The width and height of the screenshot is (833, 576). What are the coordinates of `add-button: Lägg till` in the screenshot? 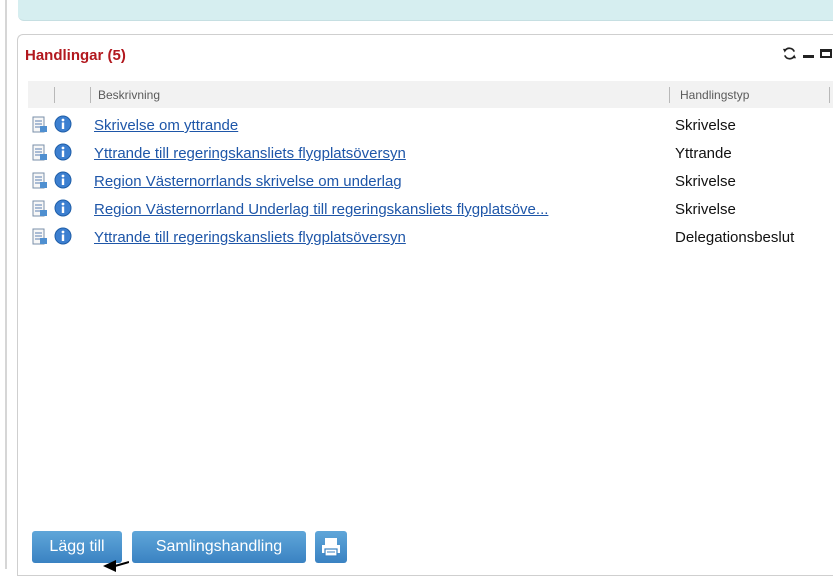 It's located at (77, 547).